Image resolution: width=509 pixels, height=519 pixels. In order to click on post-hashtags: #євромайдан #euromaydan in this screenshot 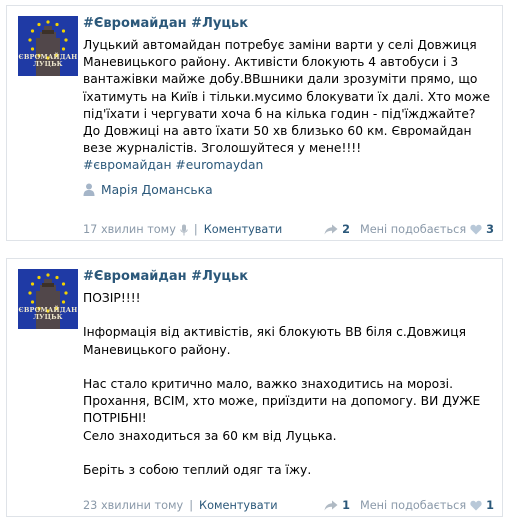, I will do `click(288, 165)`.